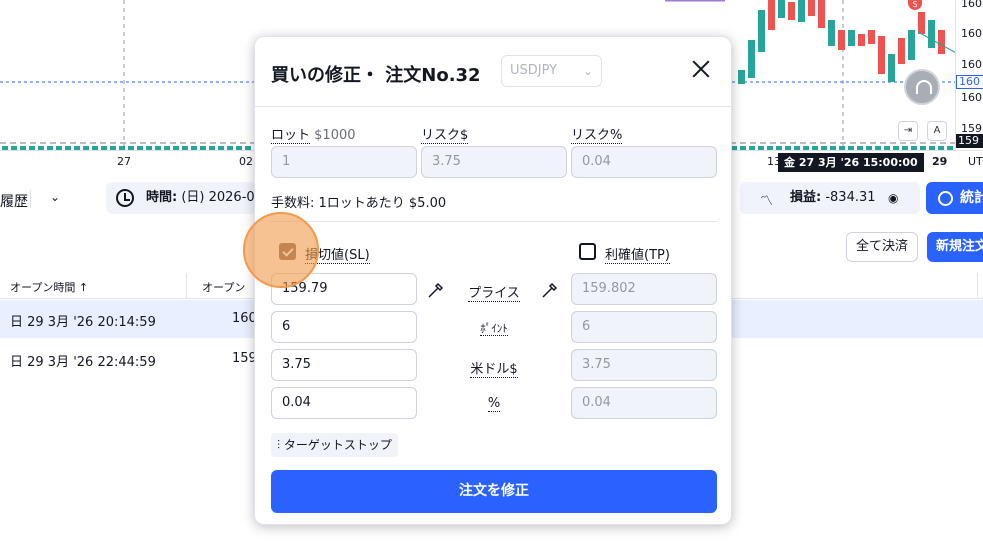 This screenshot has width=983, height=549. I want to click on dialog-title: 買いの修正・ 注文No.32, so click(376, 75).